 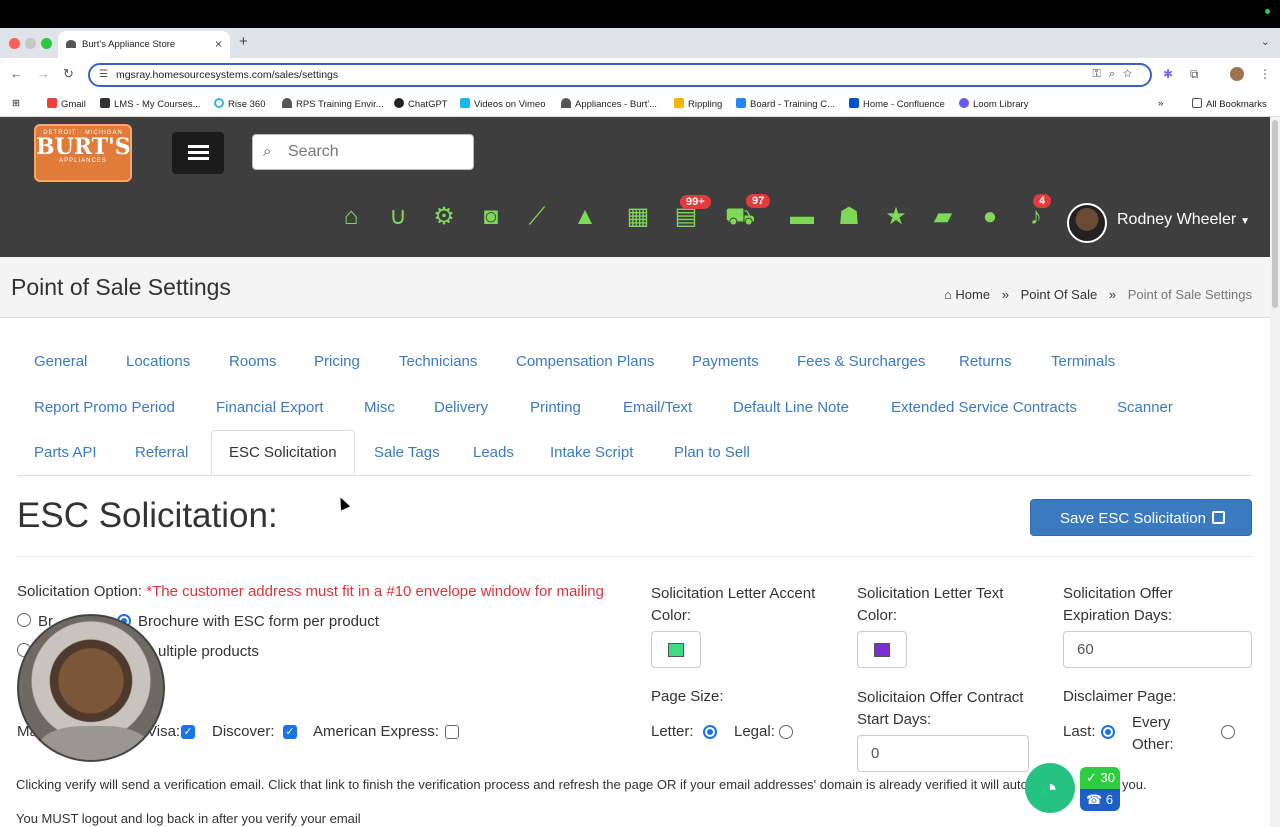 I want to click on burts-logo: DETROIT · MICHIGAN BURT'S APPLIANCES, so click(x=83, y=153).